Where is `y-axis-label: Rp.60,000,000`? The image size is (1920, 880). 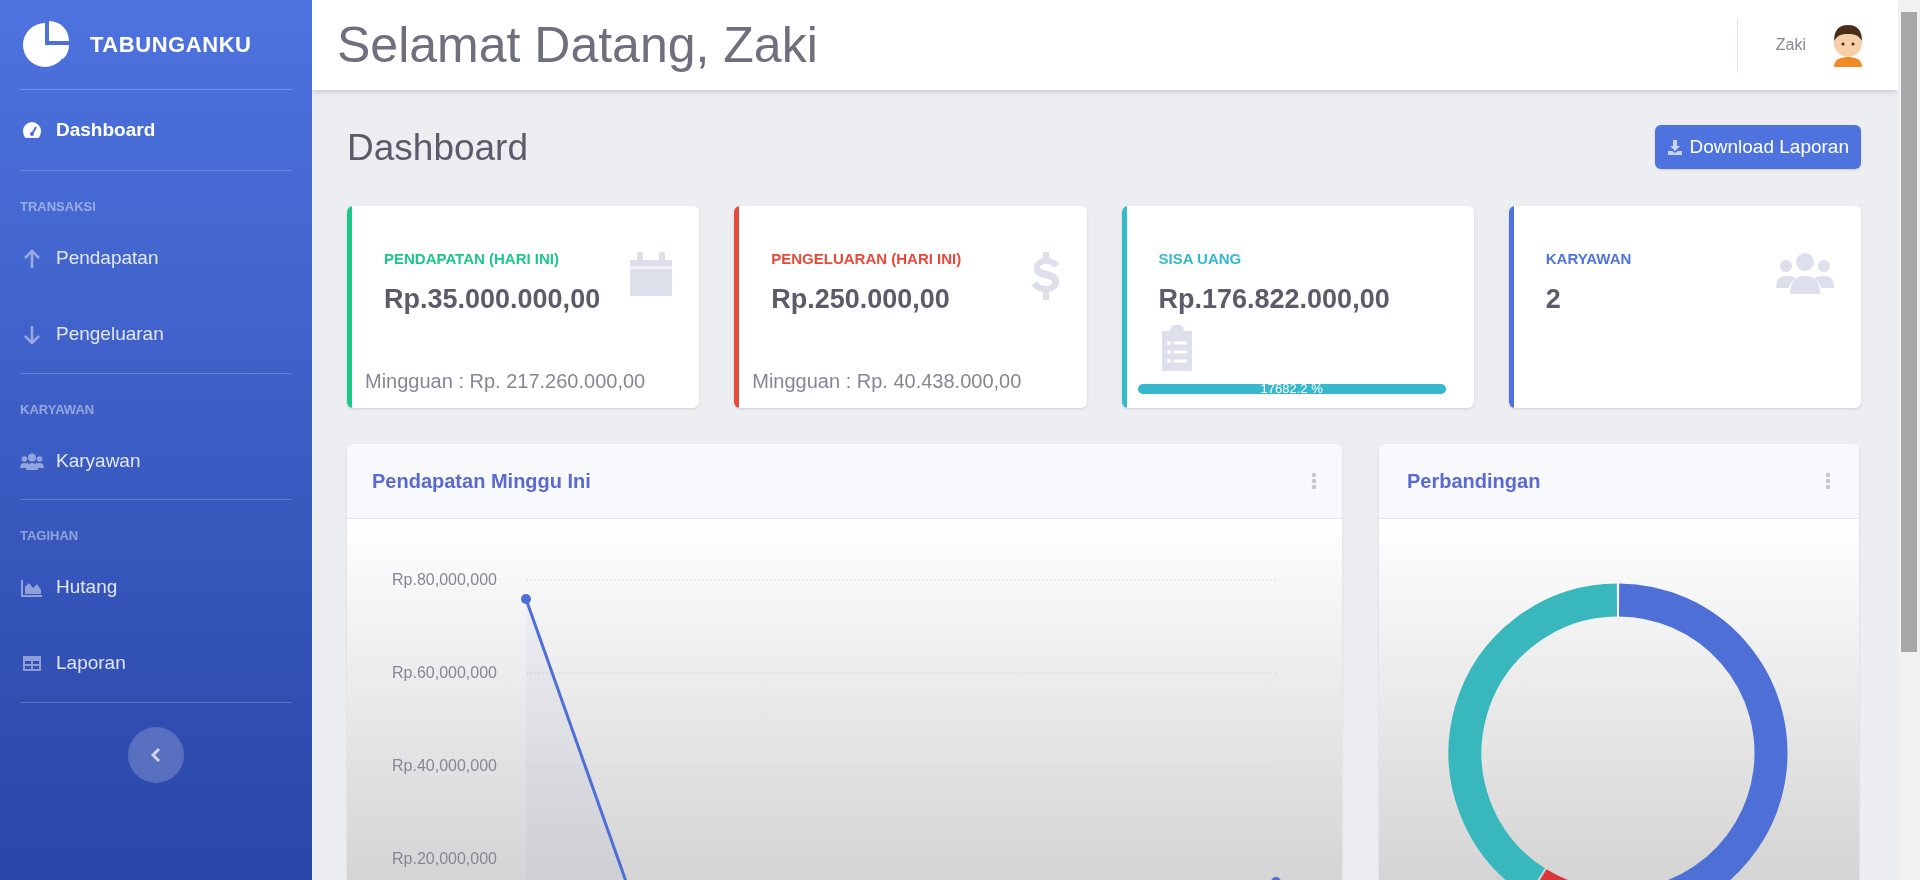 y-axis-label: Rp.60,000,000 is located at coordinates (444, 672).